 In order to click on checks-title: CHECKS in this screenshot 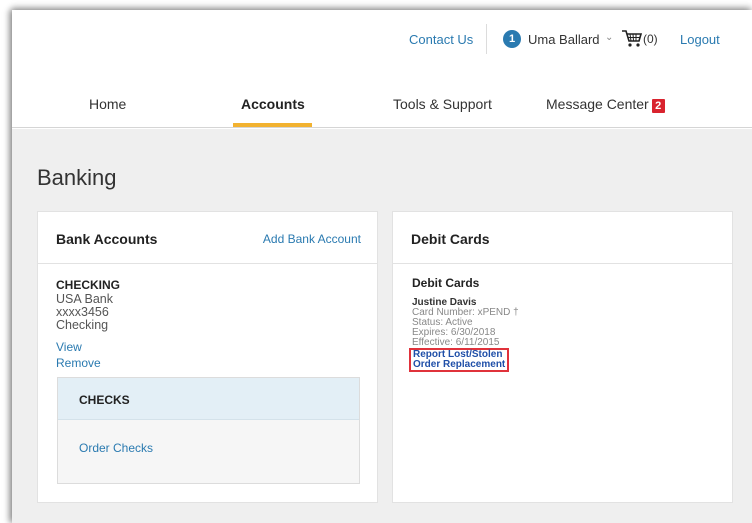, I will do `click(104, 400)`.